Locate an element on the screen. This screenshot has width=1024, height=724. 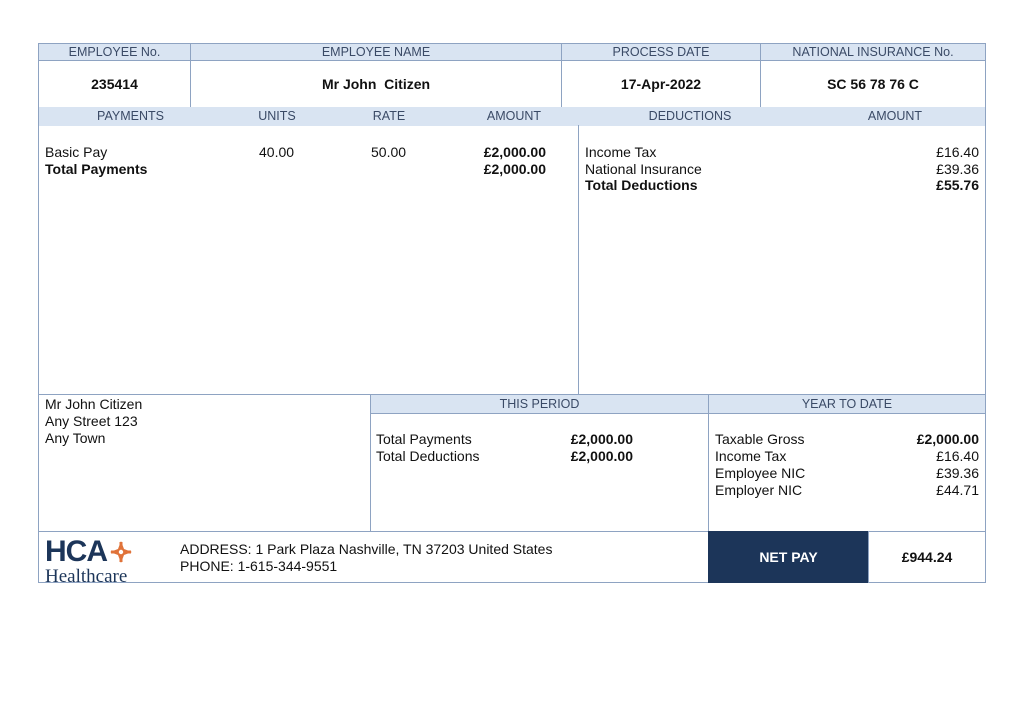
employee-name-label: EMPLOYEE NAME is located at coordinates (376, 52).